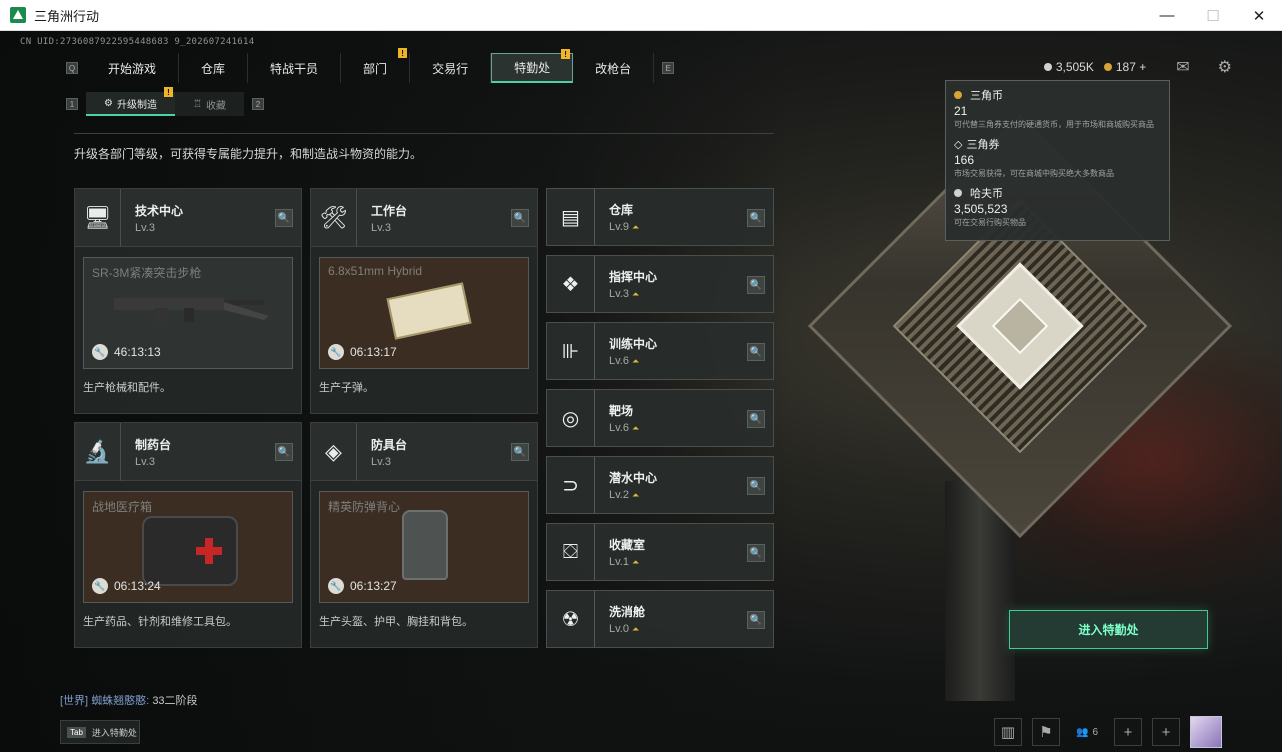 The image size is (1282, 752). I want to click on card-header: ◈ 防具台 Lv.3 🔍, so click(424, 451).